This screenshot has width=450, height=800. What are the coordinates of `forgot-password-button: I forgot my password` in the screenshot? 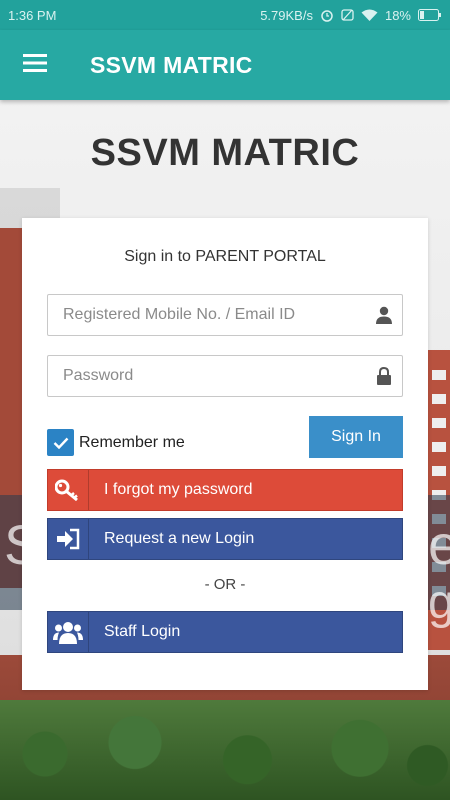 It's located at (225, 490).